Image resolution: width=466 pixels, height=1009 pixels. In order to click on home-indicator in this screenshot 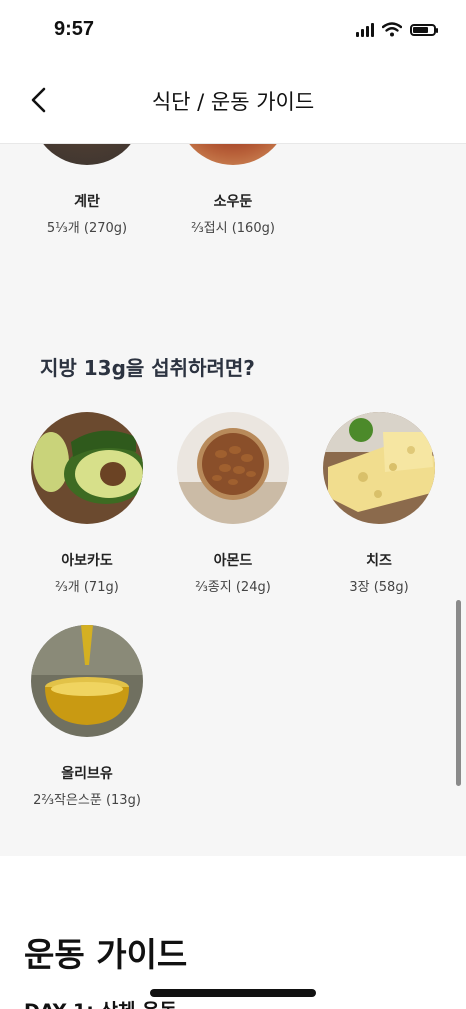, I will do `click(233, 993)`.